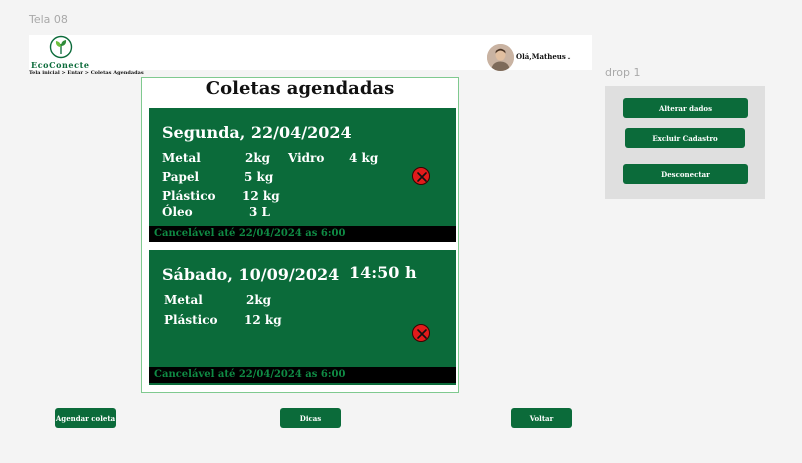 The width and height of the screenshot is (802, 463). Describe the element at coordinates (86, 73) in the screenshot. I see `breadcrumb: Tela inicial > Entar > Coletas Agendadas` at that location.